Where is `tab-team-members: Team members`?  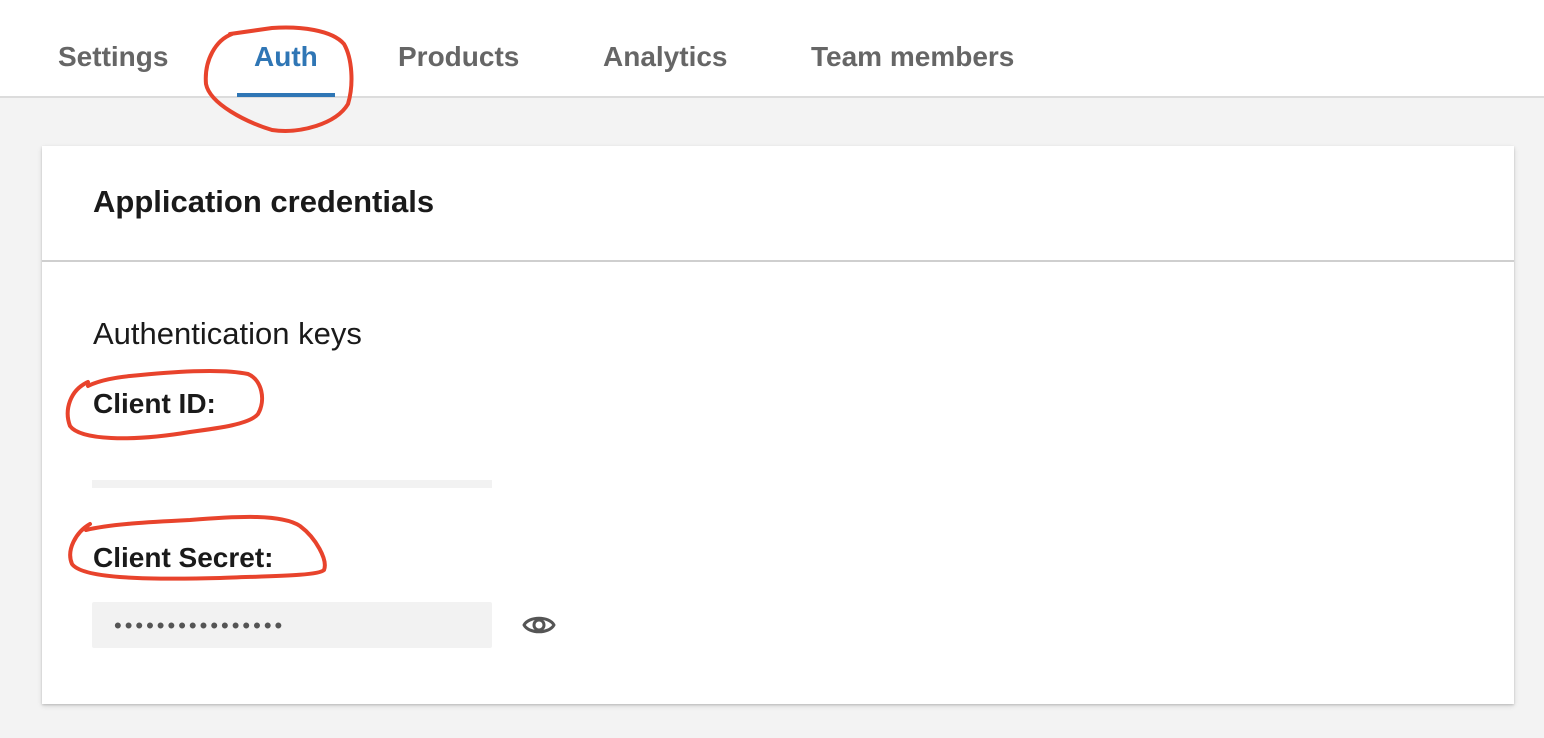
tab-team-members: Team members is located at coordinates (912, 66).